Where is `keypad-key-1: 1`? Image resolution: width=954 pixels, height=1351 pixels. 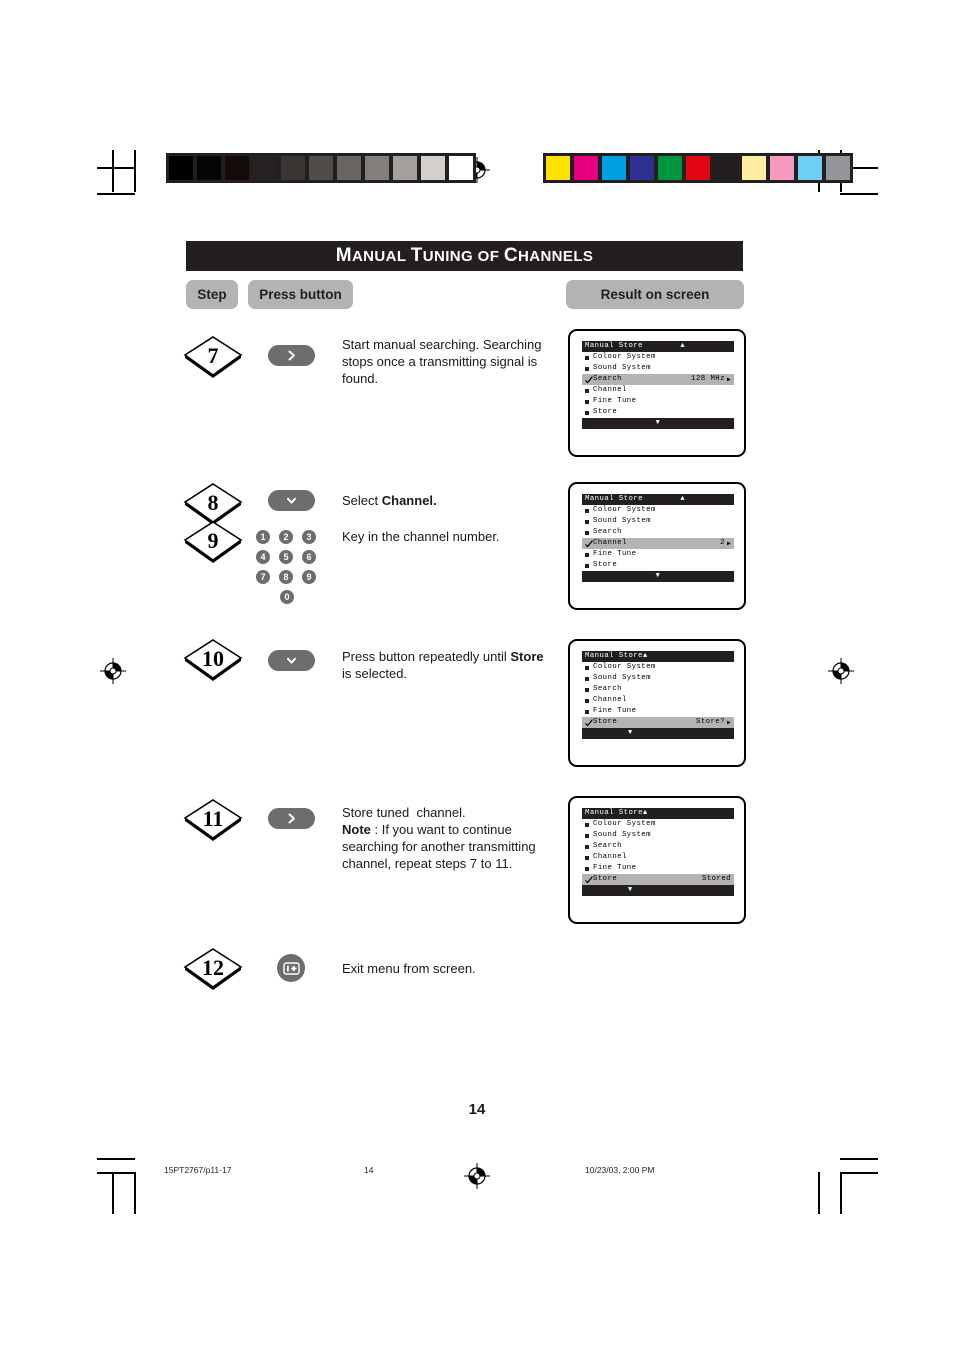
keypad-key-1: 1 is located at coordinates (263, 537).